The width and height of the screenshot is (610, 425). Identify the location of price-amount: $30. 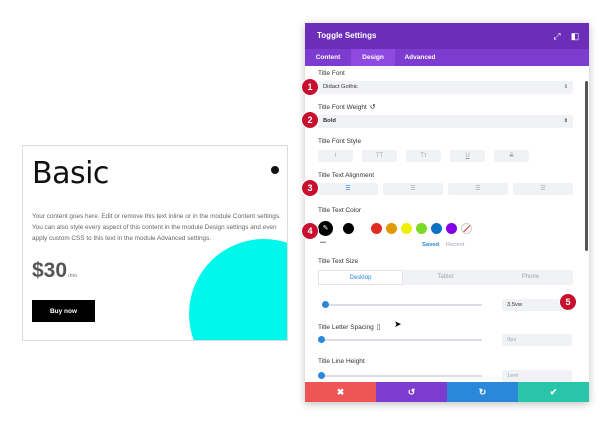
(50, 270).